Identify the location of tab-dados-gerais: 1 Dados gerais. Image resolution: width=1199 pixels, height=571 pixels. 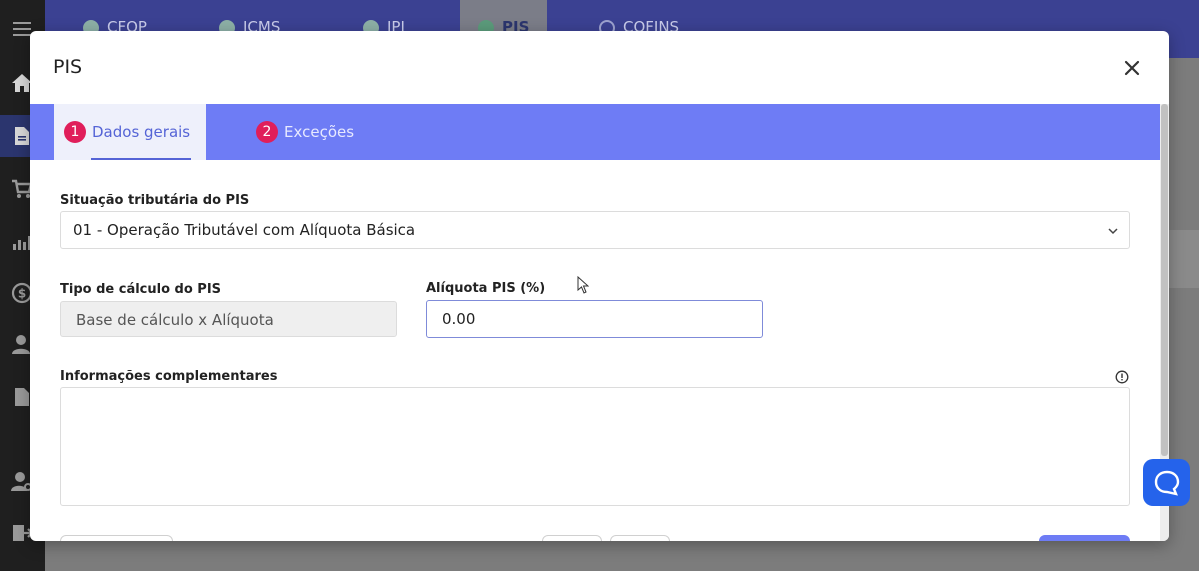
(130, 132).